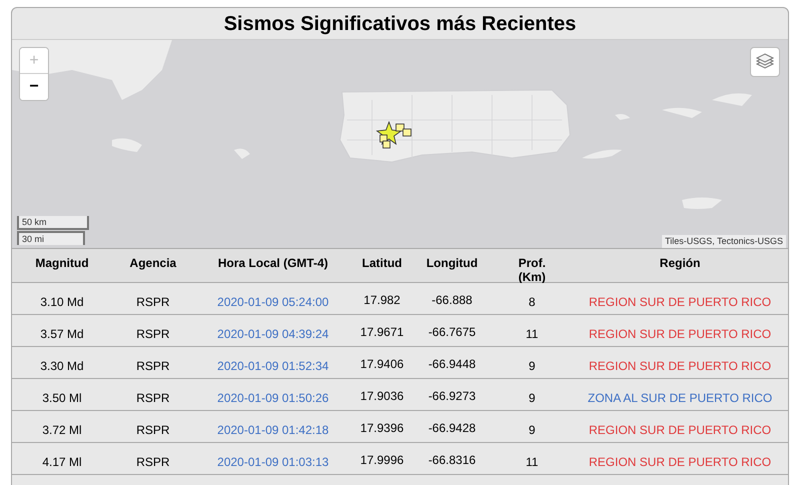 The height and width of the screenshot is (485, 800). What do you see at coordinates (273, 334) in the screenshot?
I see `time-link: 2020-01-09 04:39:24` at bounding box center [273, 334].